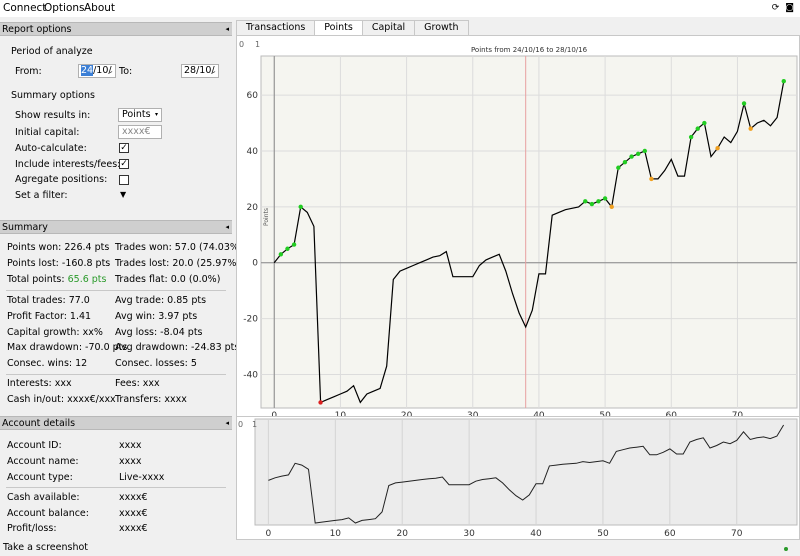  What do you see at coordinates (178, 263) in the screenshot?
I see `trades-lost: Trades lost: 20.0 (25.97%)` at bounding box center [178, 263].